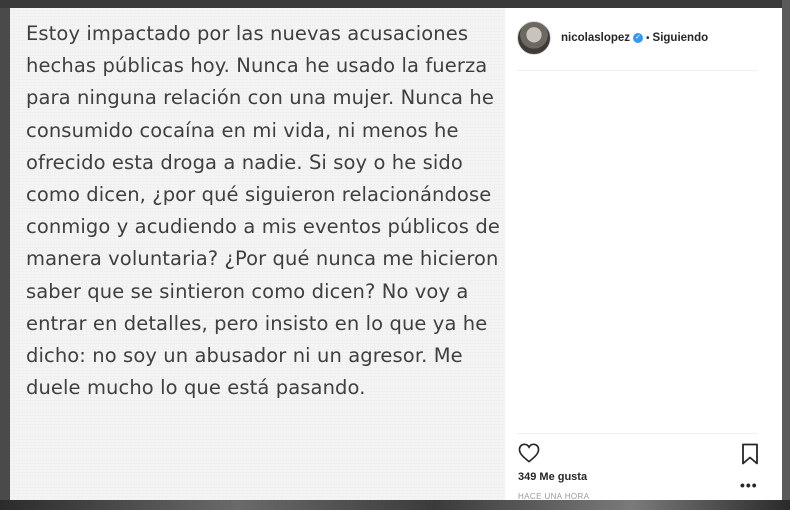 Image resolution: width=790 pixels, height=510 pixels. Describe the element at coordinates (595, 38) in the screenshot. I see `username-link: nicolaslopez` at that location.